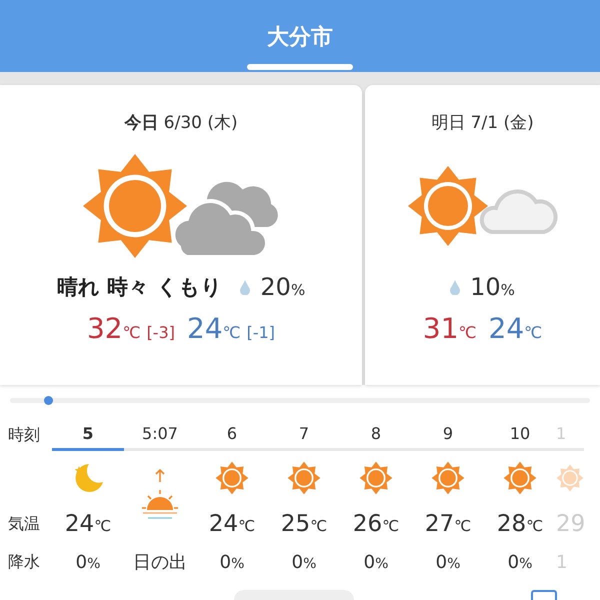 This screenshot has width=600, height=600. Describe the element at coordinates (130, 328) in the screenshot. I see `high-temp: 32℃ [-3]` at that location.